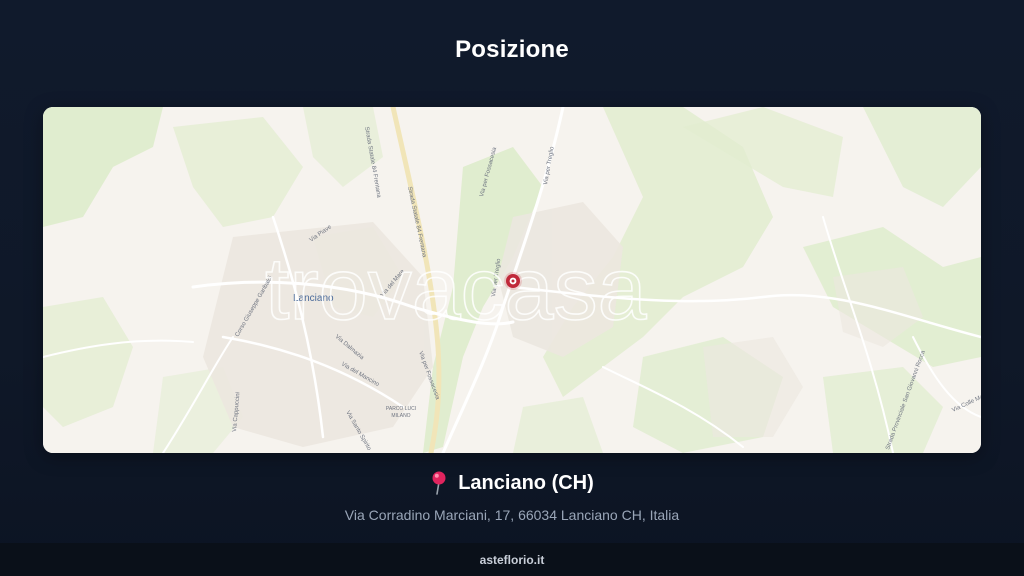  What do you see at coordinates (400, 416) in the screenshot?
I see `park-label: MILANO` at bounding box center [400, 416].